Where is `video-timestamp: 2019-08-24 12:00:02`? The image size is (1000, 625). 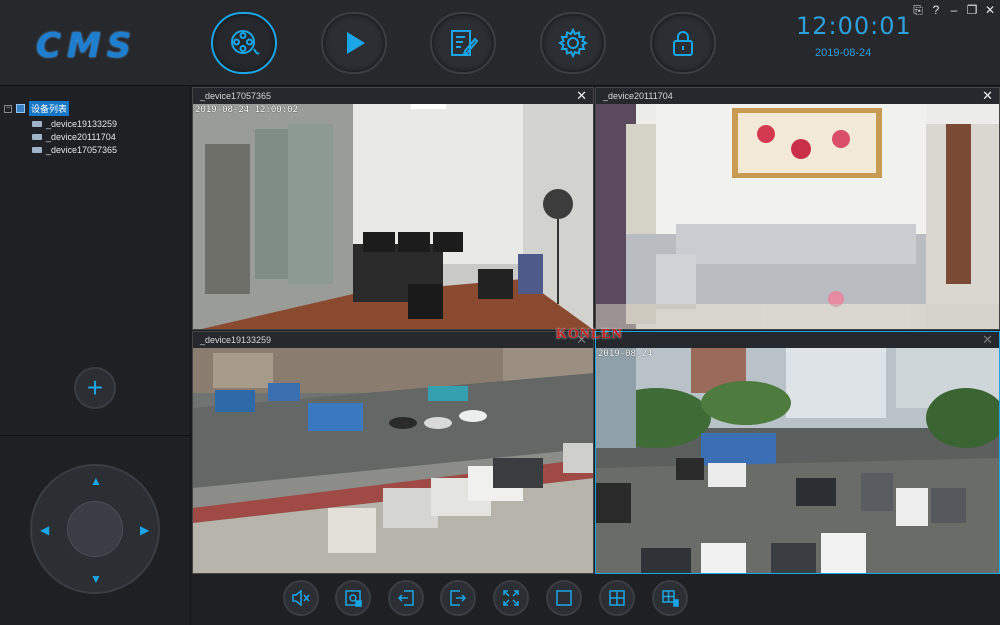 video-timestamp: 2019-08-24 12:00:02 is located at coordinates (246, 110).